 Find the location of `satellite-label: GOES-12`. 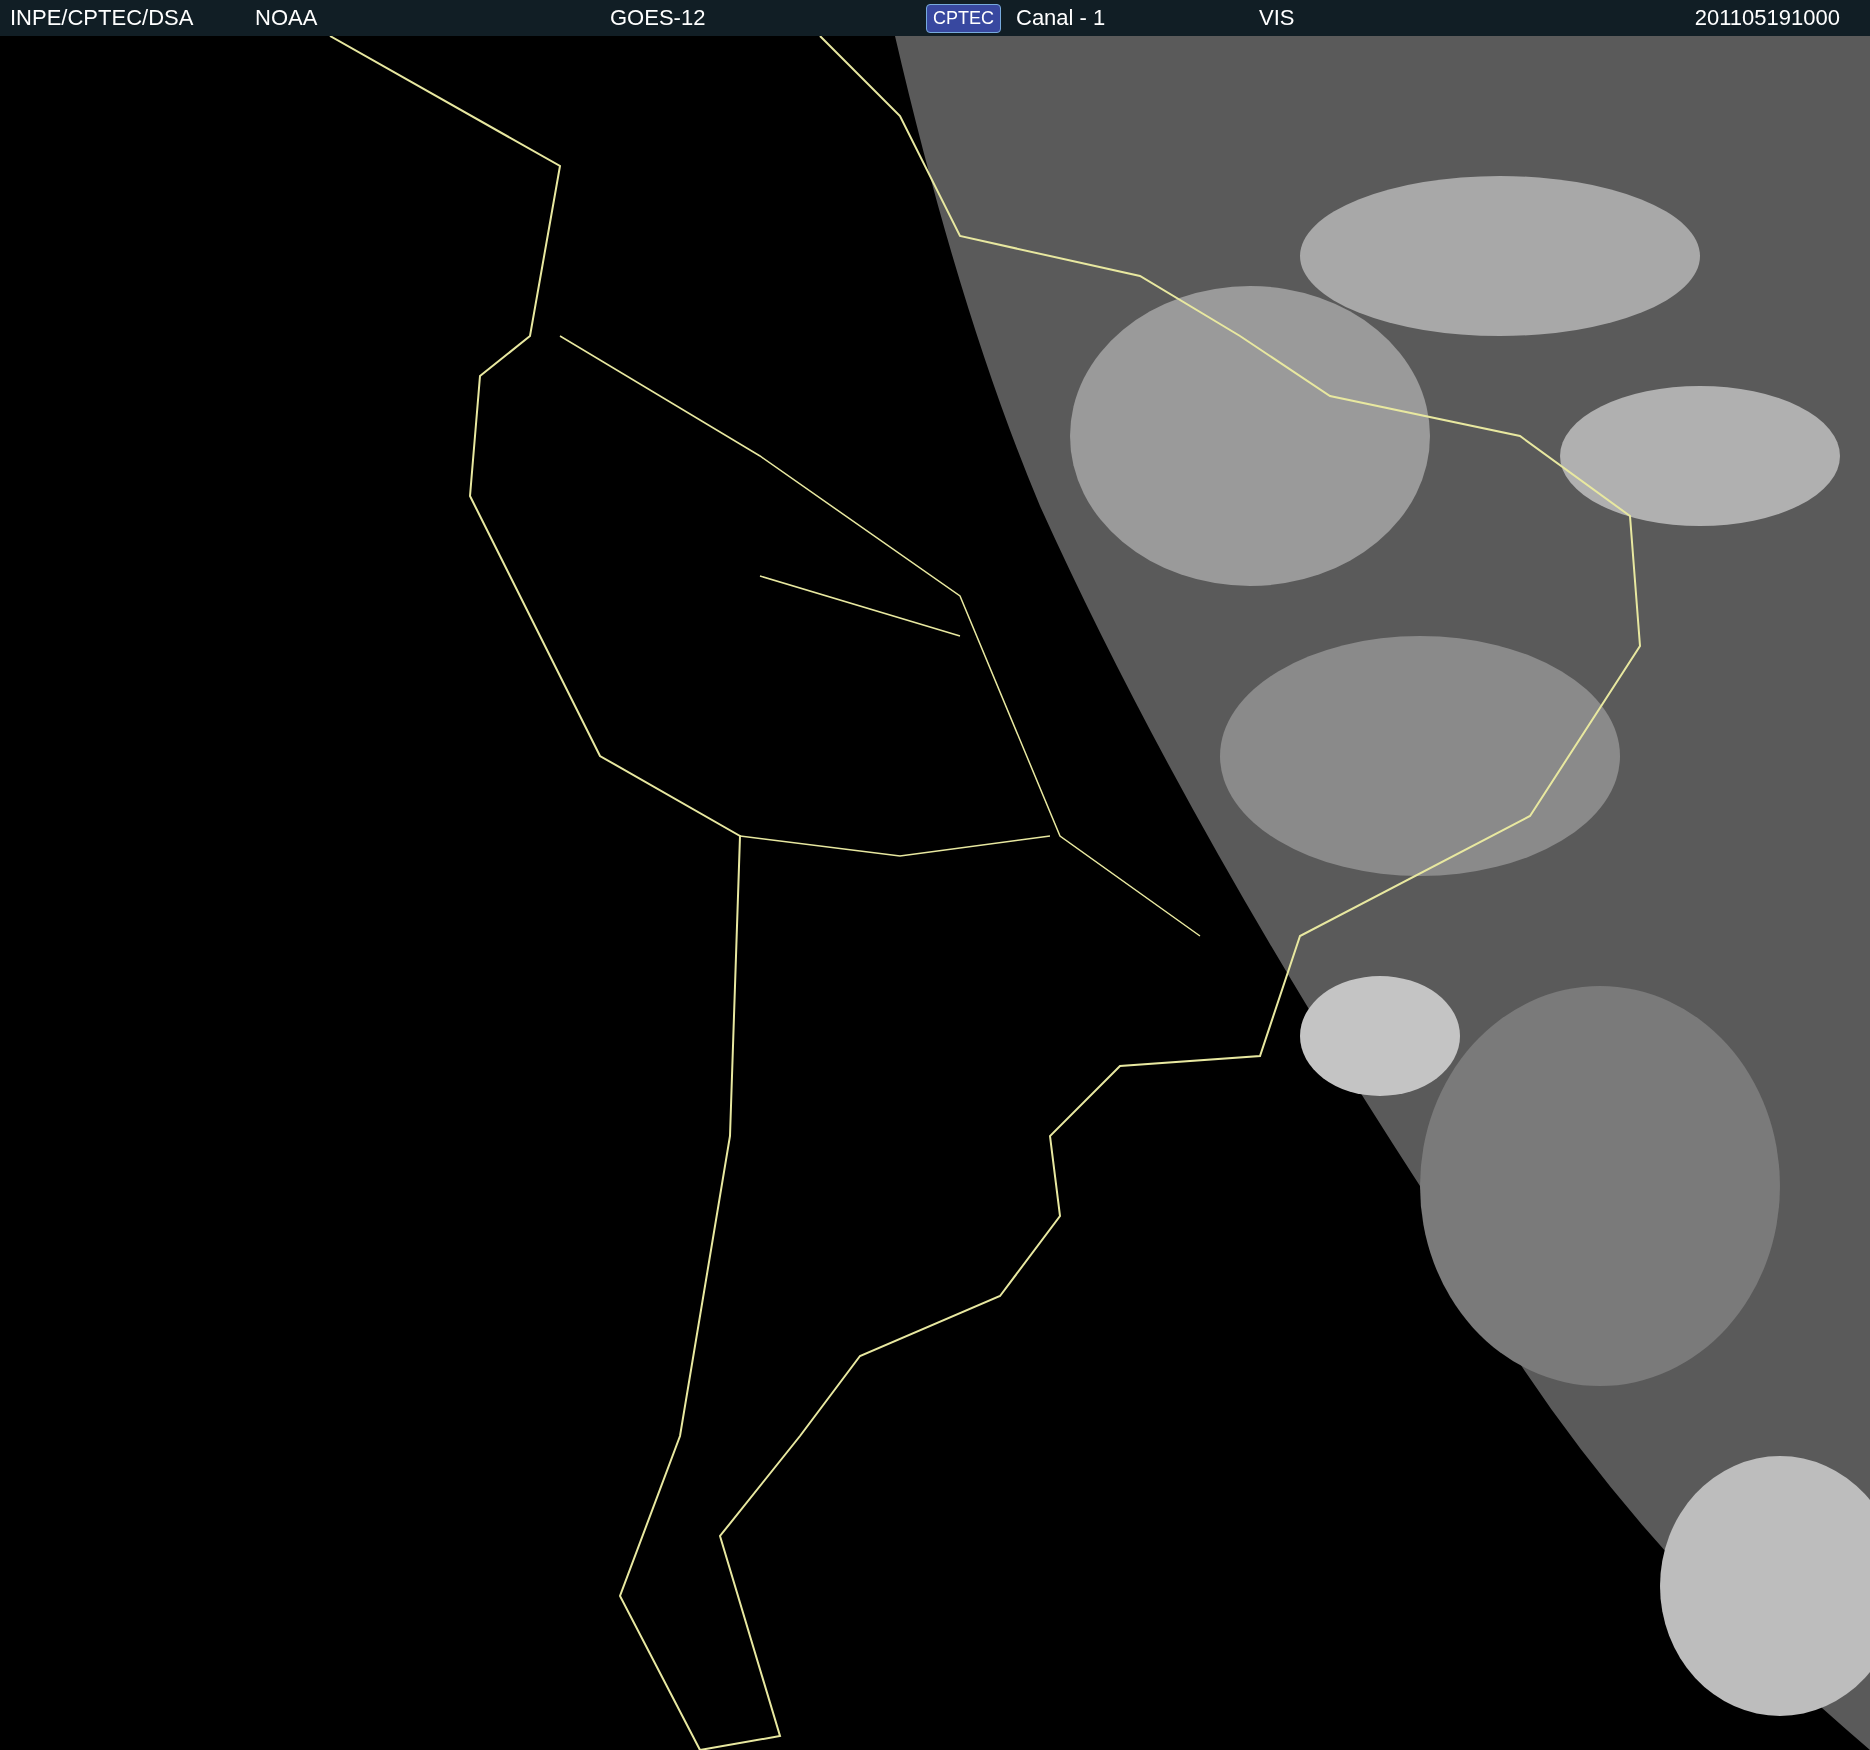

satellite-label: GOES-12 is located at coordinates (658, 18).